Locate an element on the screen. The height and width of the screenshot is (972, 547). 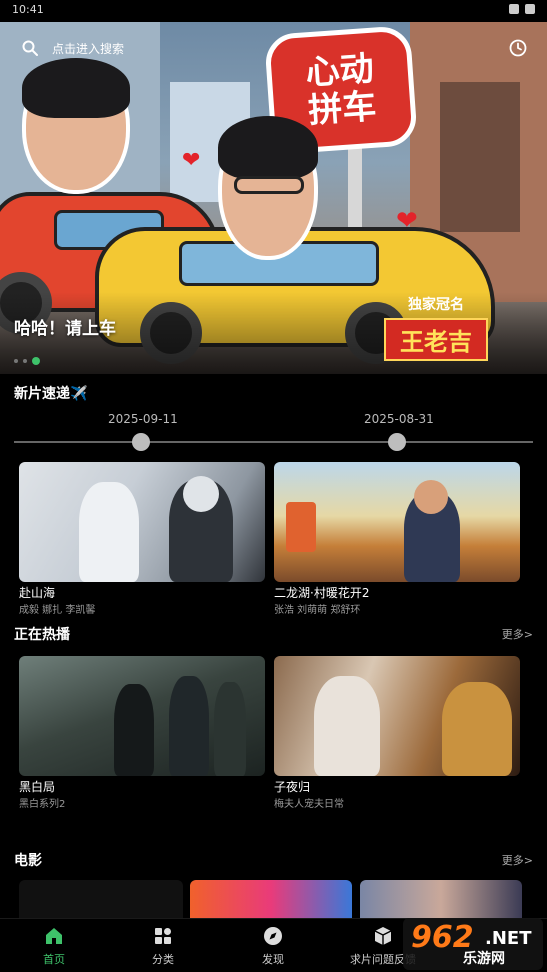
compass-icon is located at coordinates (273, 936).